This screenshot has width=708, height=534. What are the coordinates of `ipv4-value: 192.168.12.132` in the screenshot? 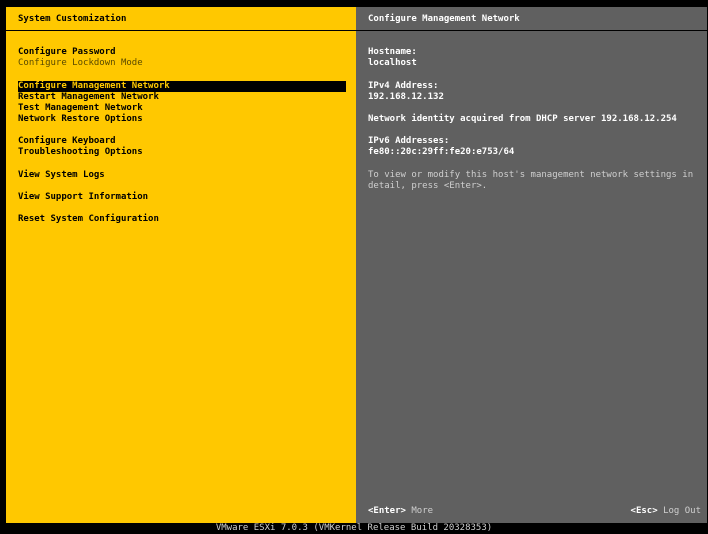 It's located at (406, 97).